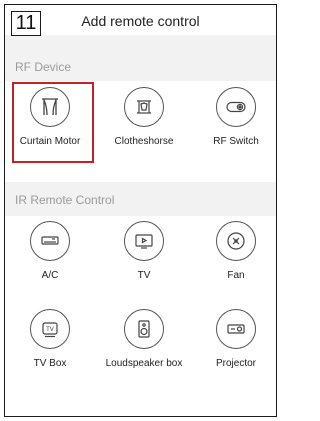 The image size is (320, 421). What do you see at coordinates (50, 241) in the screenshot?
I see `air-conditioner-icon` at bounding box center [50, 241].